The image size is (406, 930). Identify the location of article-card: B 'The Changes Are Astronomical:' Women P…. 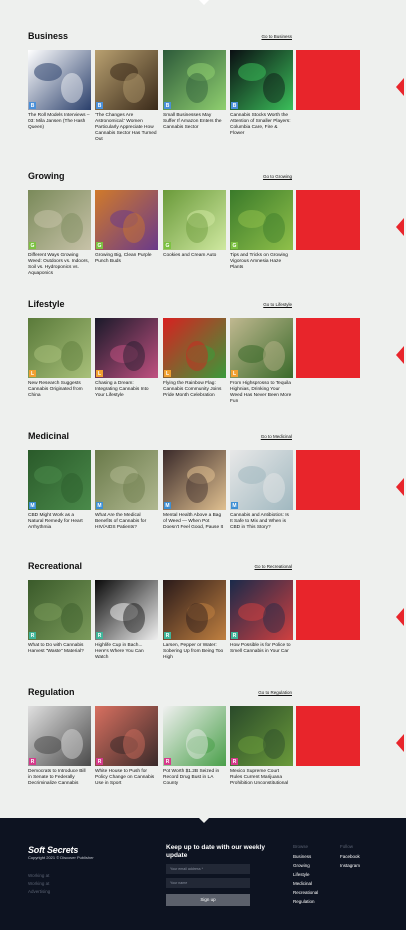
(126, 96).